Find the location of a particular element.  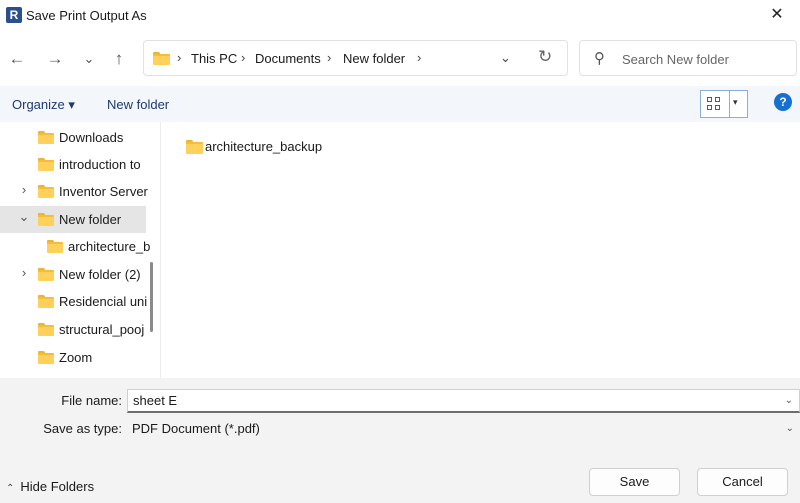

sidebar-item-label: architecture_b is located at coordinates (109, 246).